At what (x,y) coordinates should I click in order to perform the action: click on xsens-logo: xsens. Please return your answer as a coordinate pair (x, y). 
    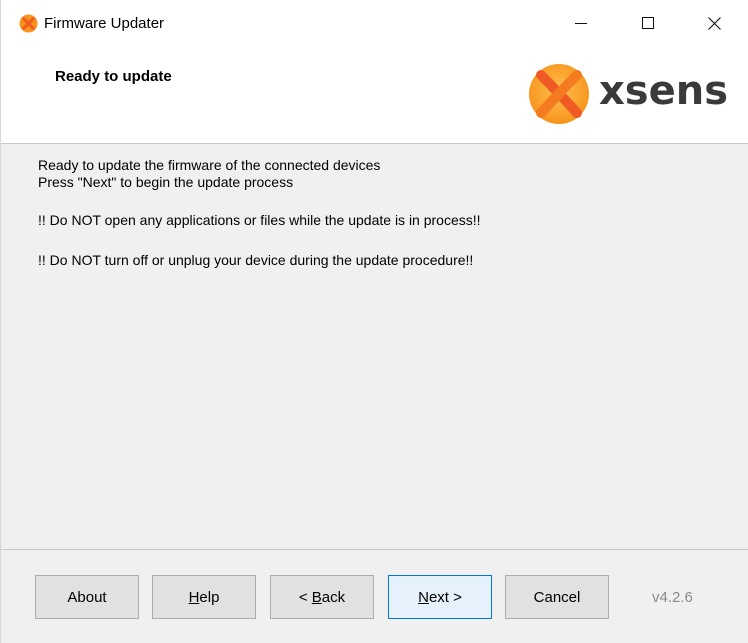
    Looking at the image, I should click on (637, 93).